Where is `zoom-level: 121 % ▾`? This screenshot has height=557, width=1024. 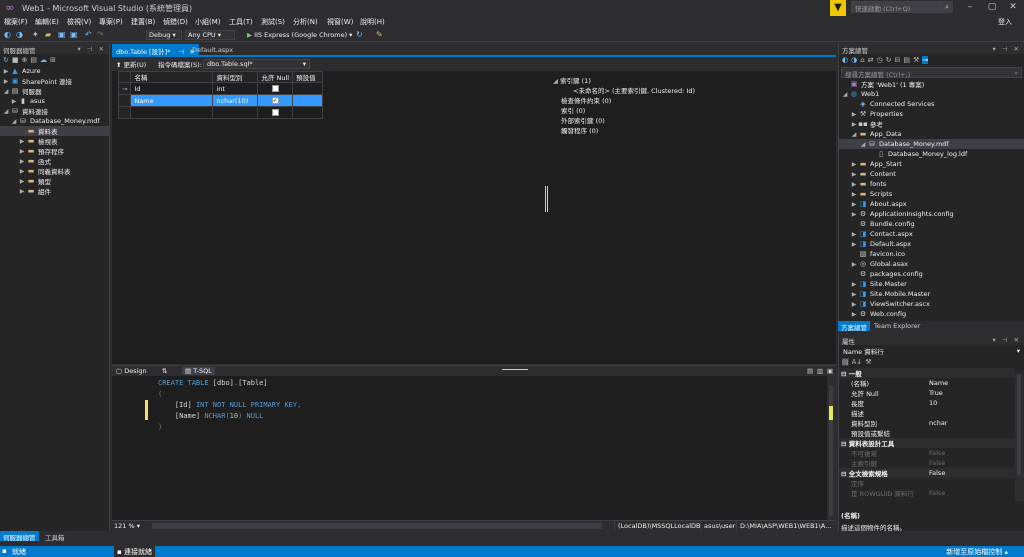 zoom-level: 121 % ▾ is located at coordinates (127, 526).